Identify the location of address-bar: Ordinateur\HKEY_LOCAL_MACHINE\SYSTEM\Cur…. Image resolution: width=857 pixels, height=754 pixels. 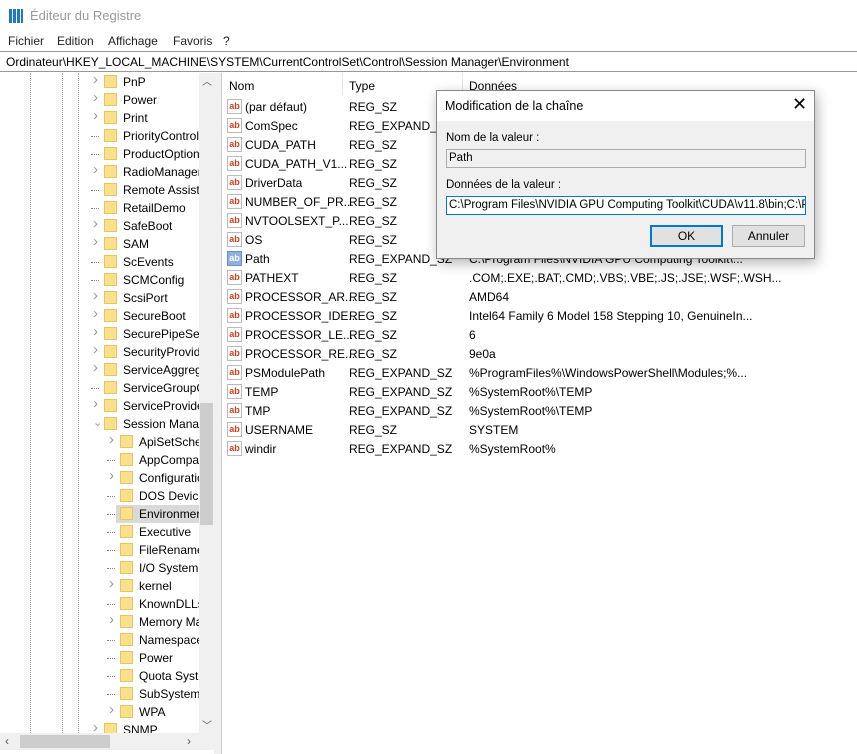
(428, 61).